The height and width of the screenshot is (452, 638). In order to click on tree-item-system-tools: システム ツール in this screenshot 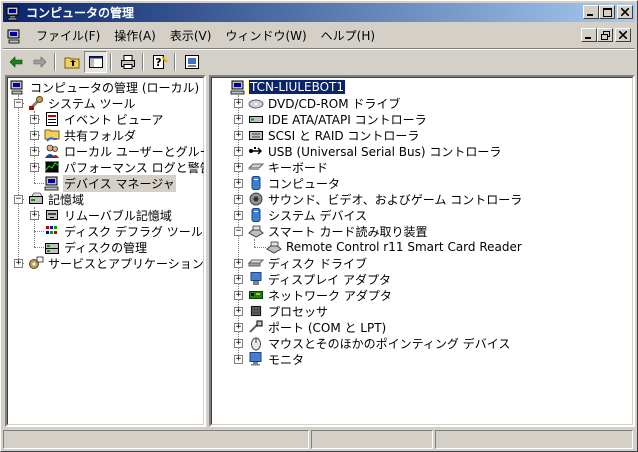, I will do `click(82, 103)`.